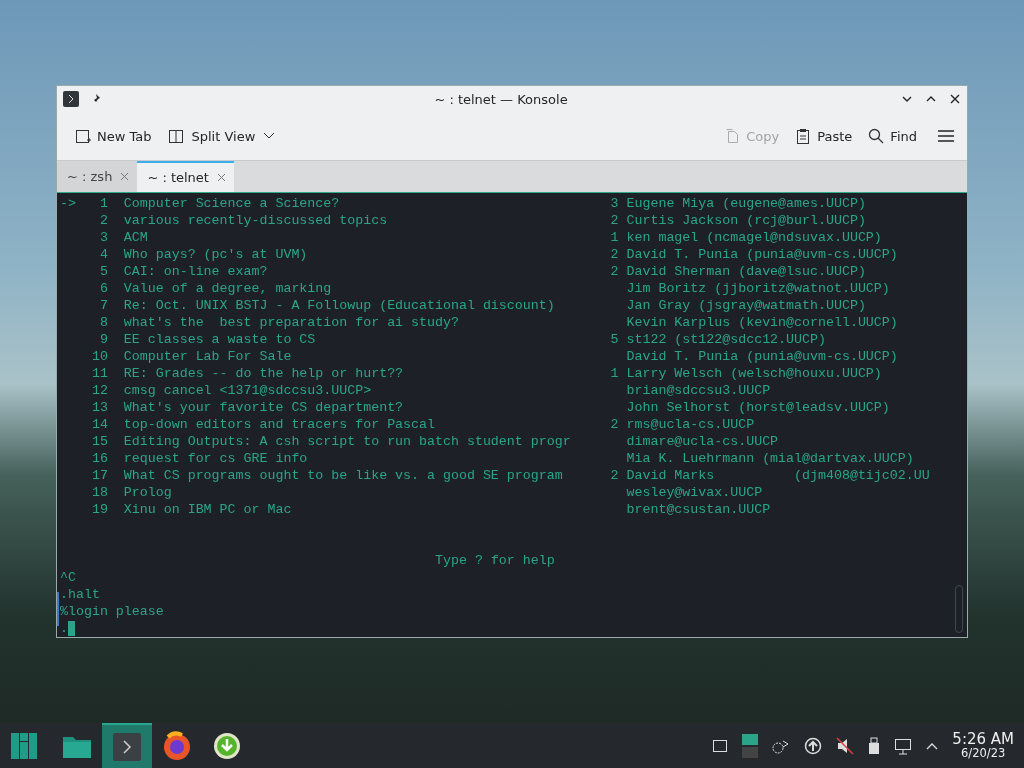 The image size is (1024, 768). I want to click on speaker-muted-icon, so click(845, 745).